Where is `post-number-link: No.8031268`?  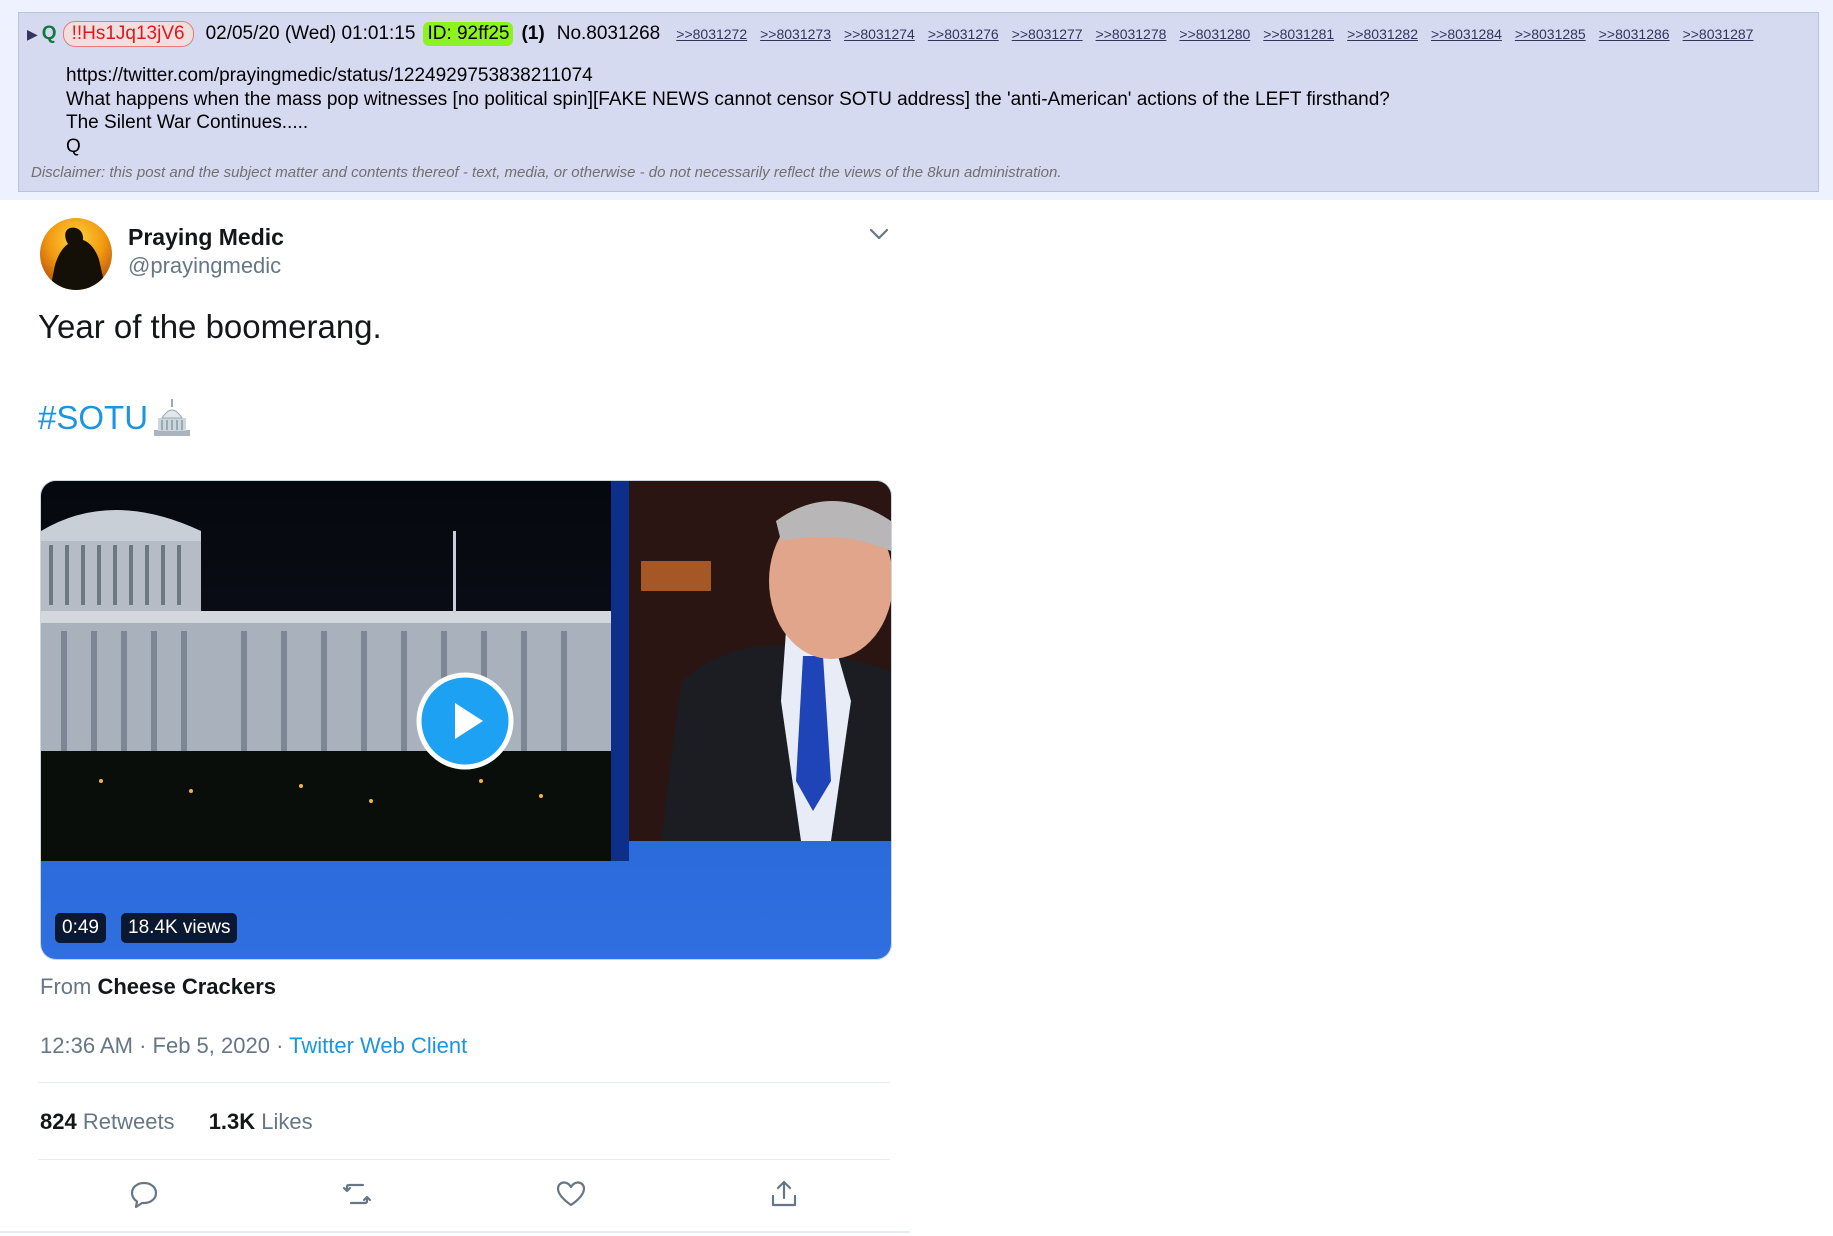 post-number-link: No.8031268 is located at coordinates (609, 34).